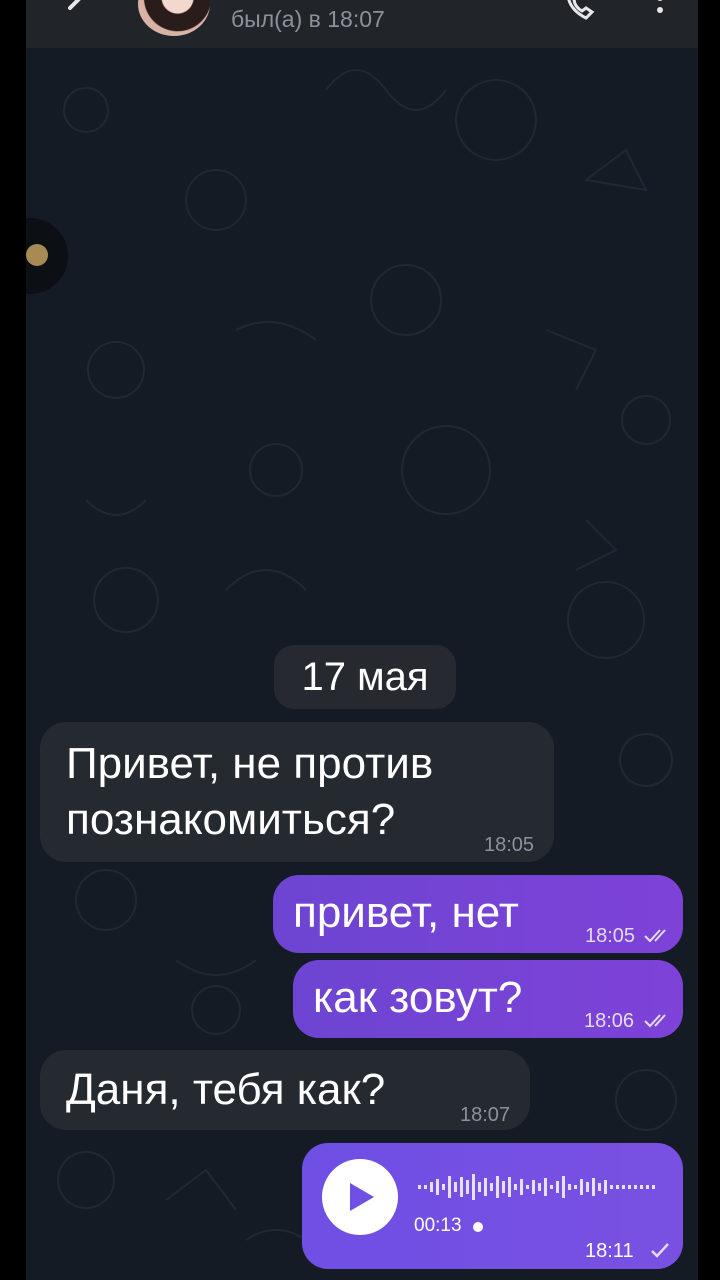 This screenshot has width=720, height=1280. I want to click on message-text: как зовут?, so click(418, 997).